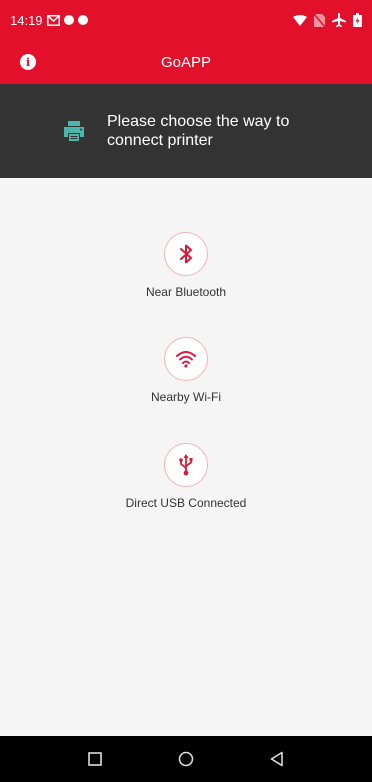 The height and width of the screenshot is (782, 372). What do you see at coordinates (26, 20) in the screenshot?
I see `status-time: 14:19` at bounding box center [26, 20].